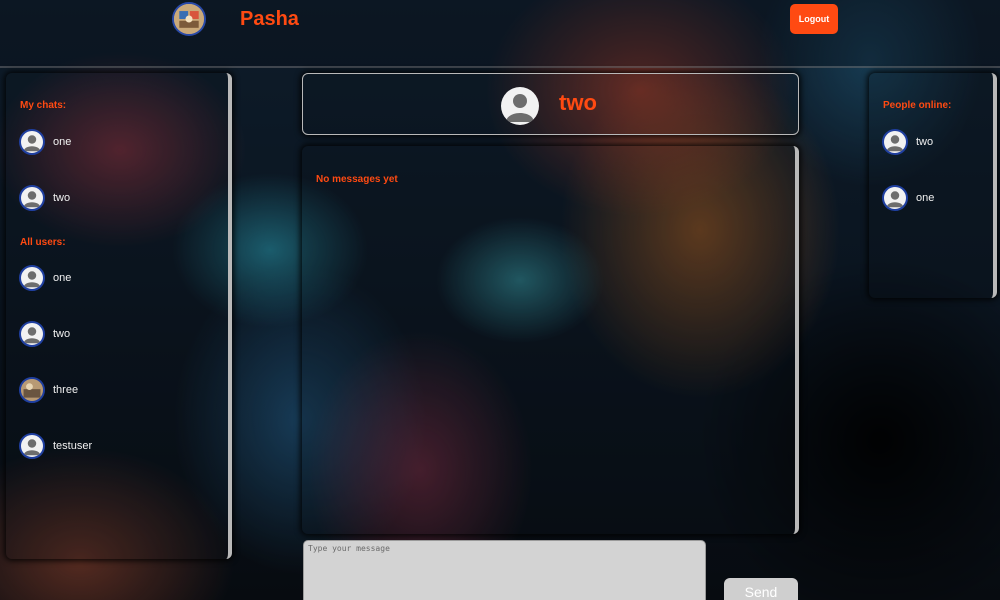 The height and width of the screenshot is (600, 1000). Describe the element at coordinates (66, 390) in the screenshot. I see `user-item-label: three` at that location.